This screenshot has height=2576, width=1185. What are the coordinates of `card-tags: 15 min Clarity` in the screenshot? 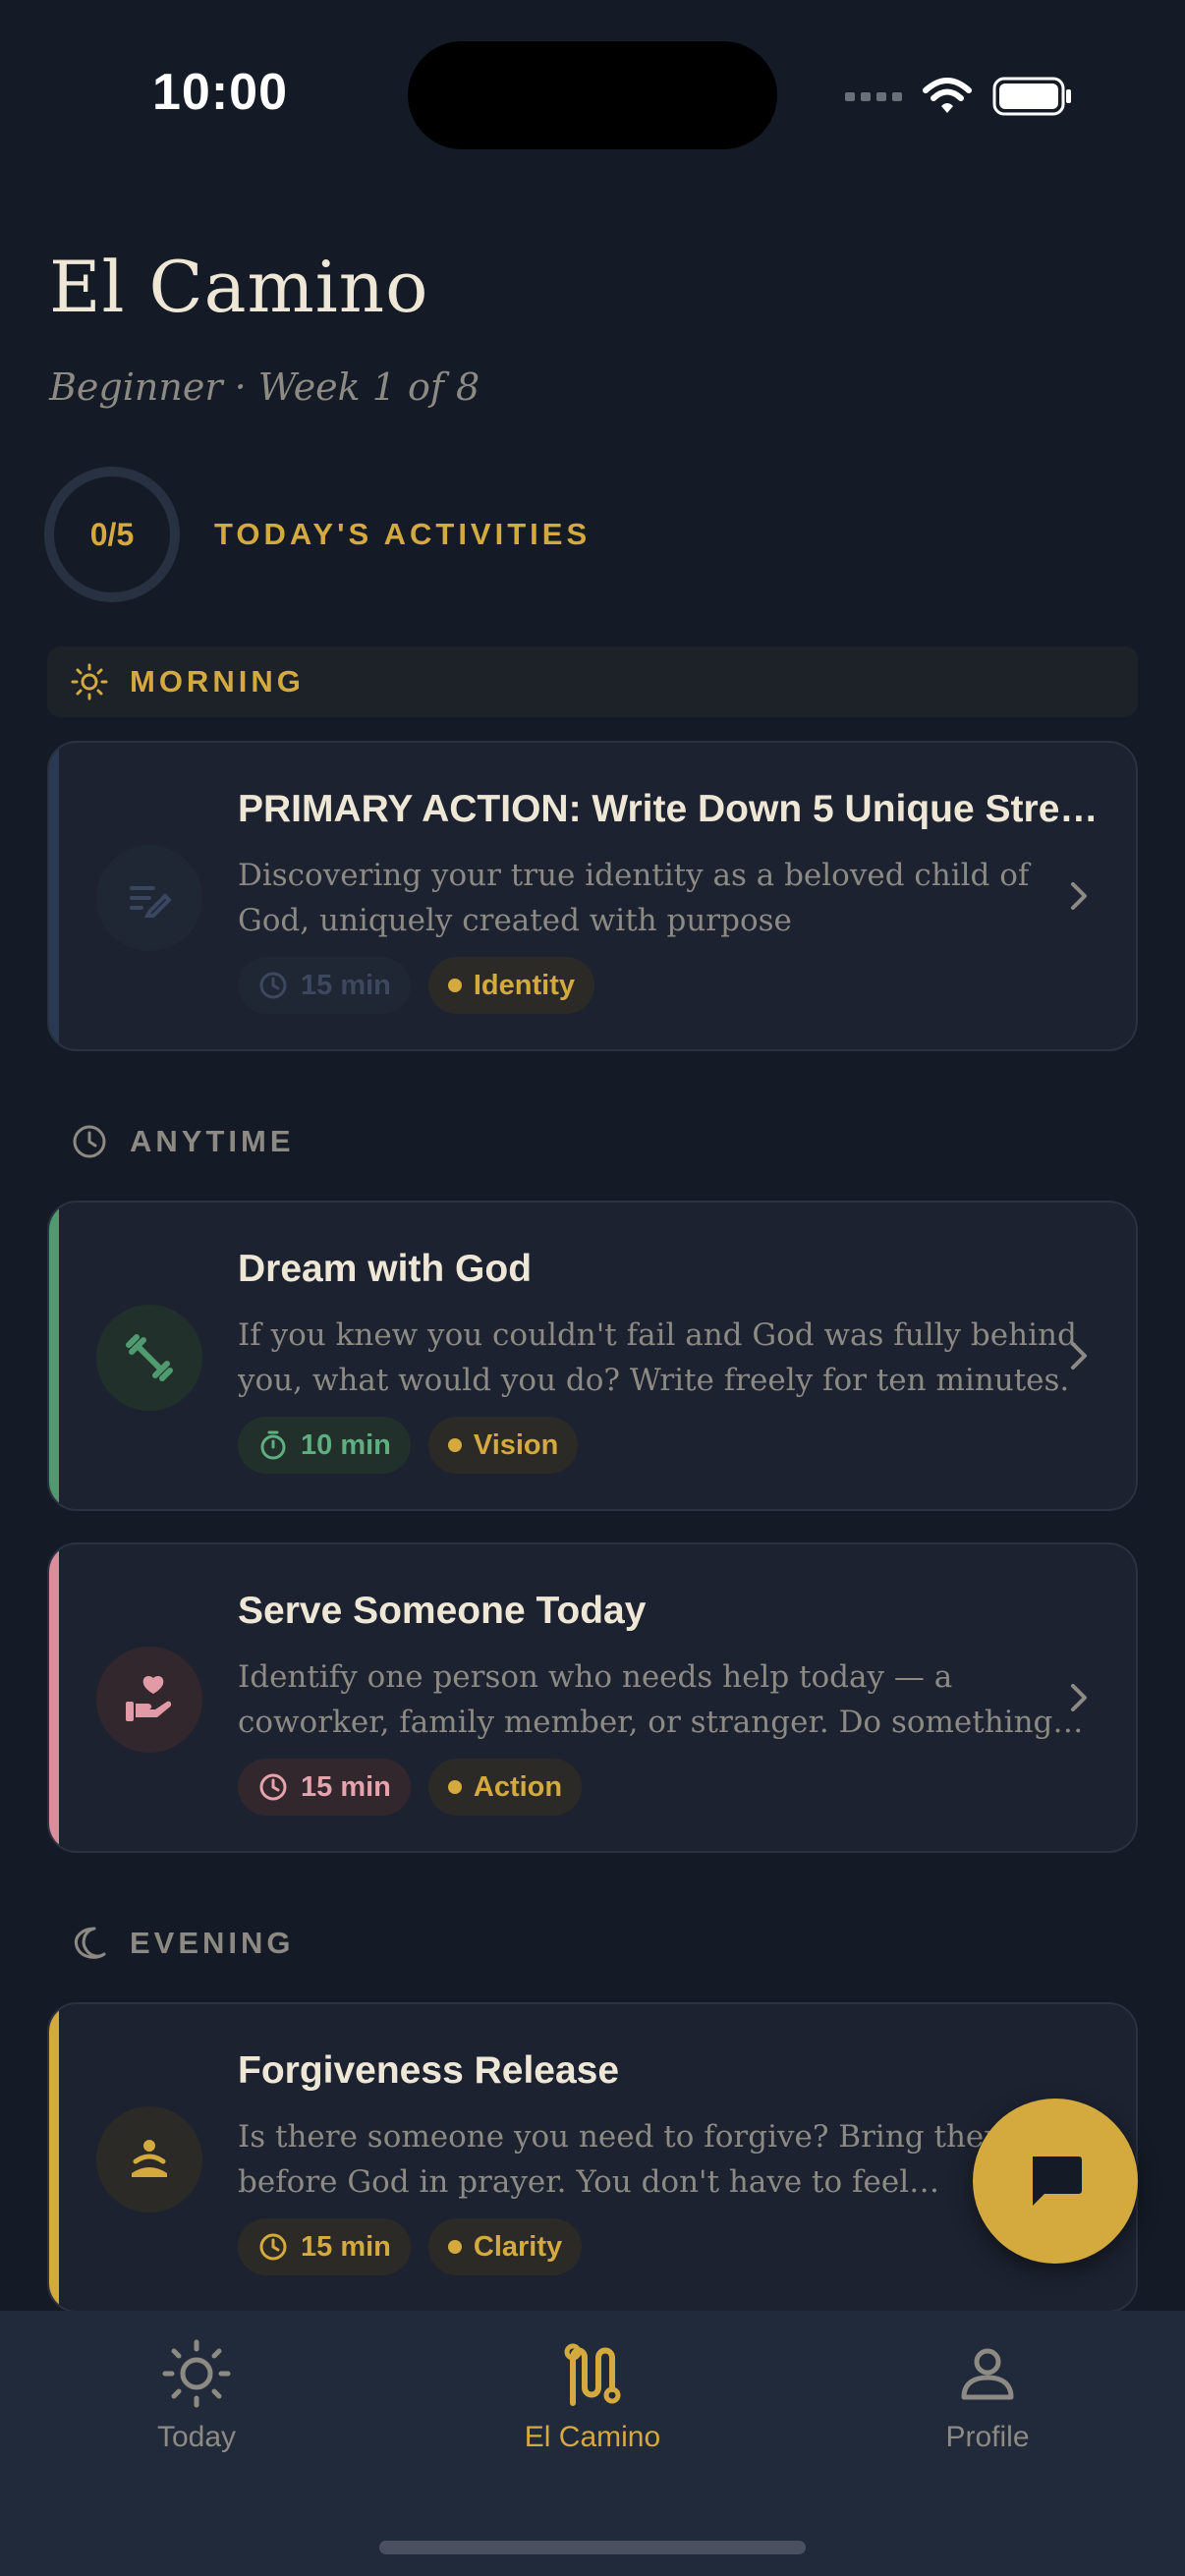 It's located at (411, 2246).